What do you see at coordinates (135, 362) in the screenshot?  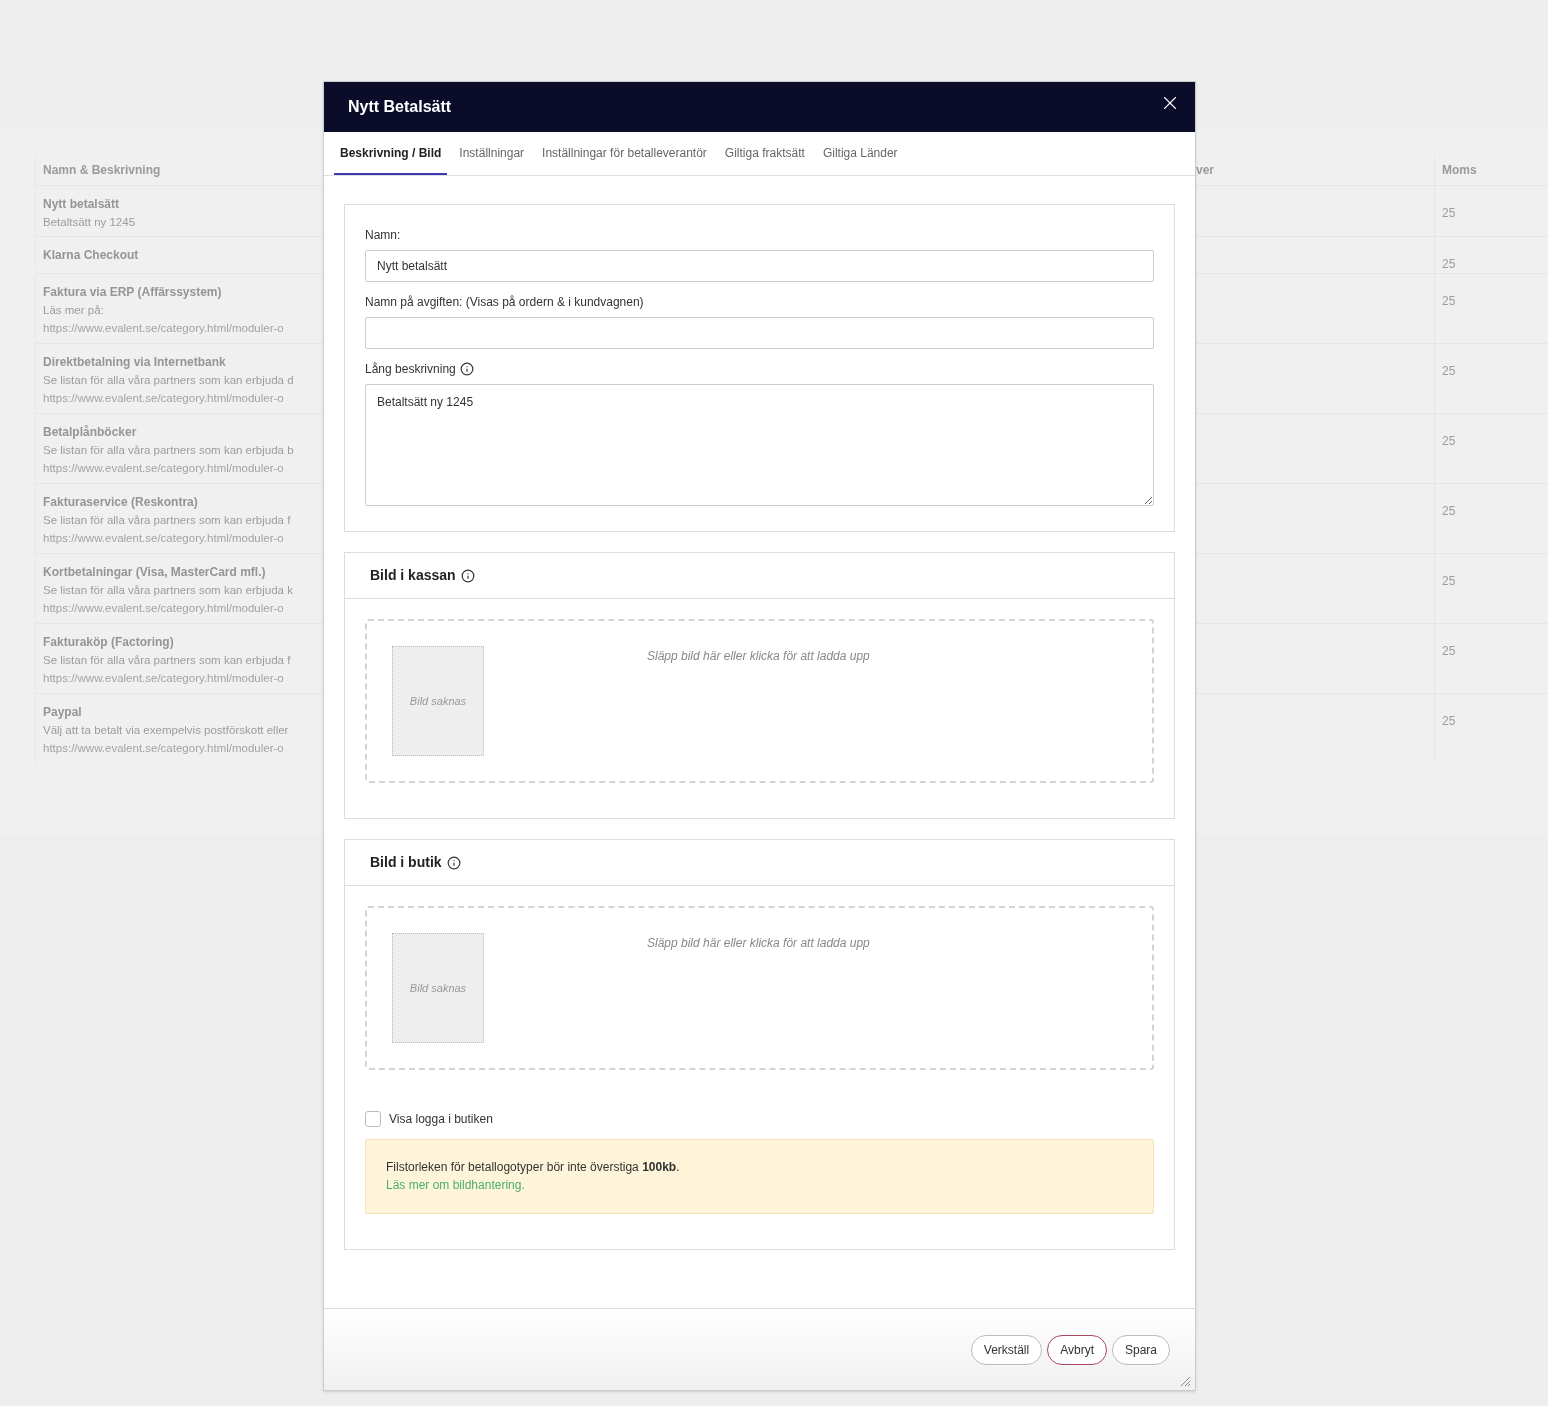 I see `row-title: Direktbetalning via Internetbank` at bounding box center [135, 362].